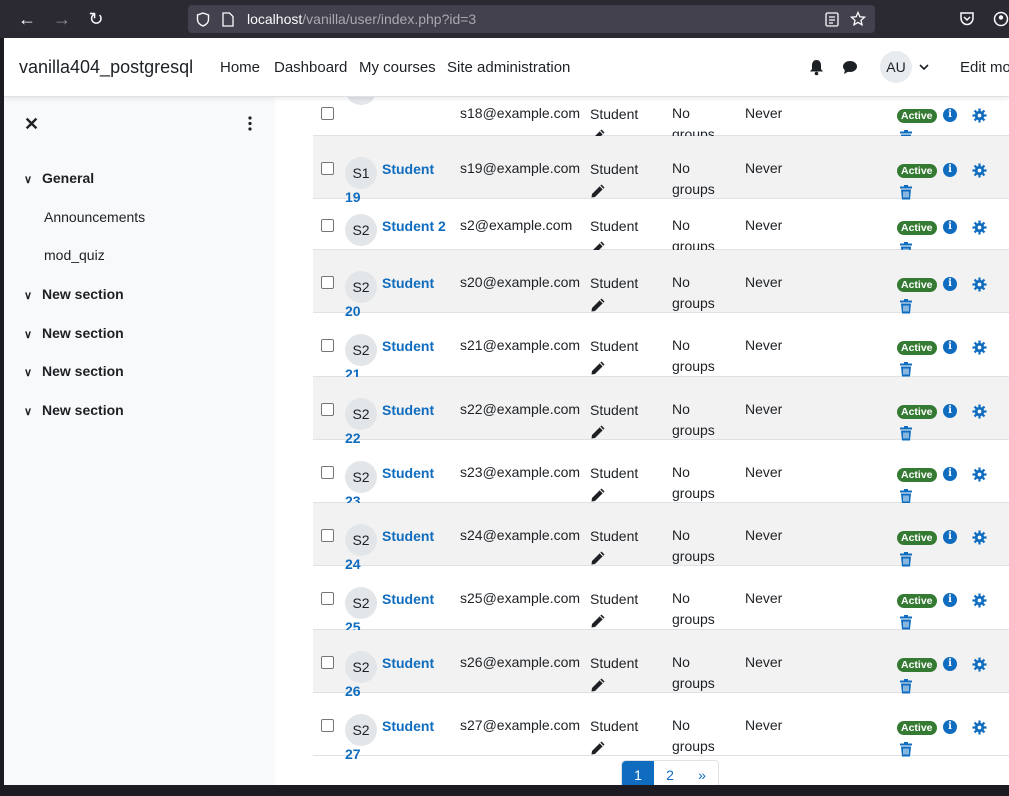  I want to click on user-avatar: AU, so click(896, 67).